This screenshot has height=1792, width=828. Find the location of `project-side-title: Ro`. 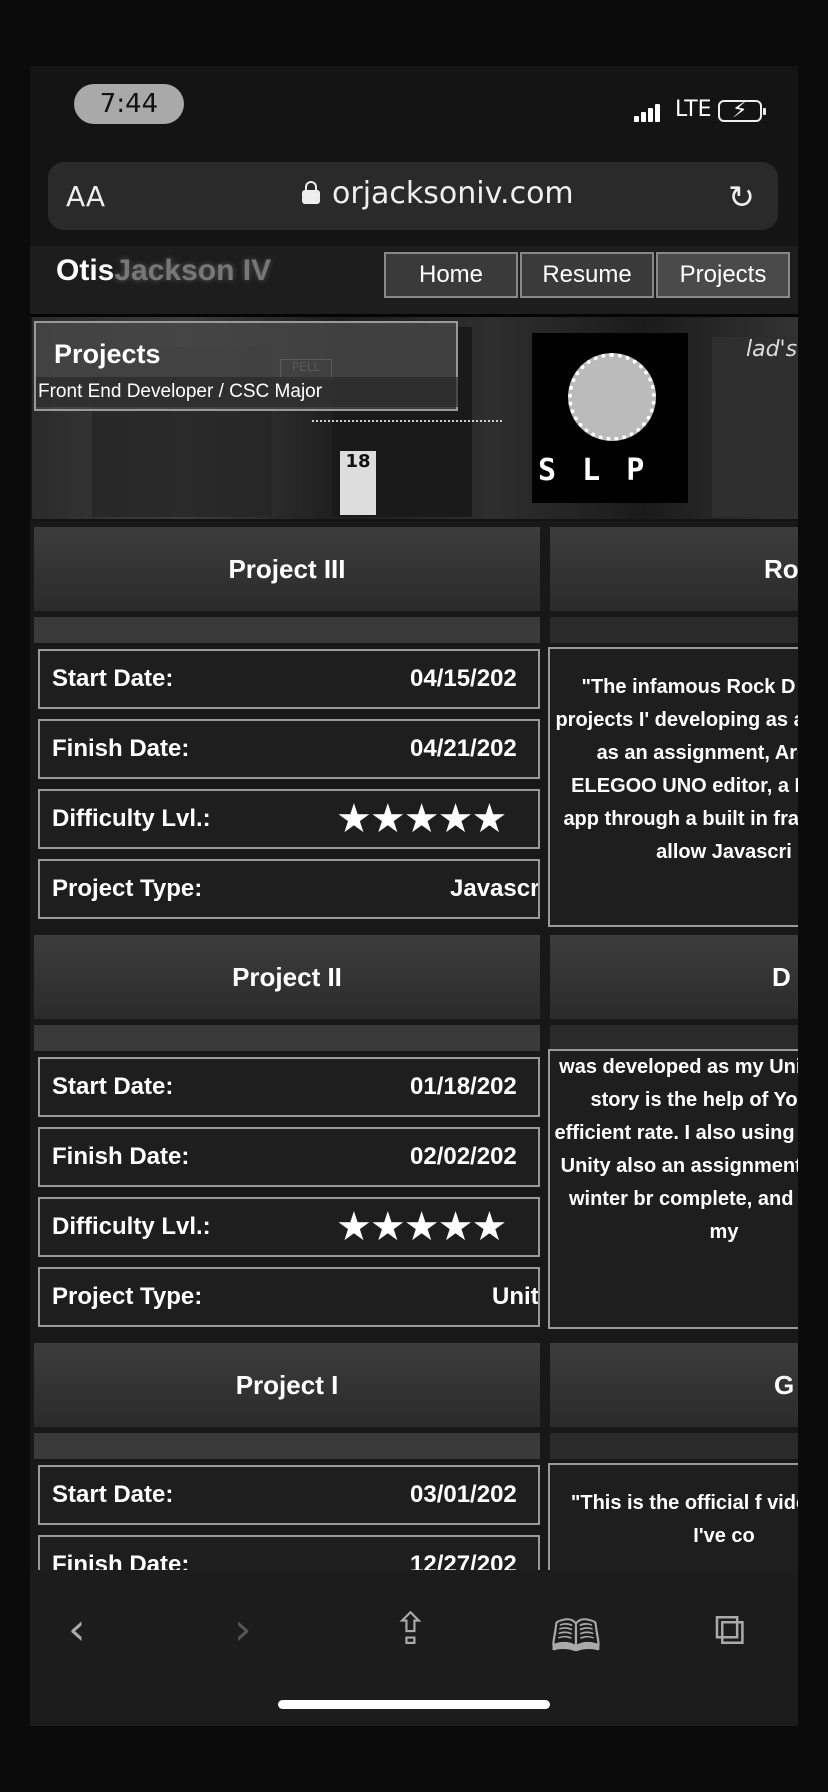

project-side-title: Ro is located at coordinates (674, 569).